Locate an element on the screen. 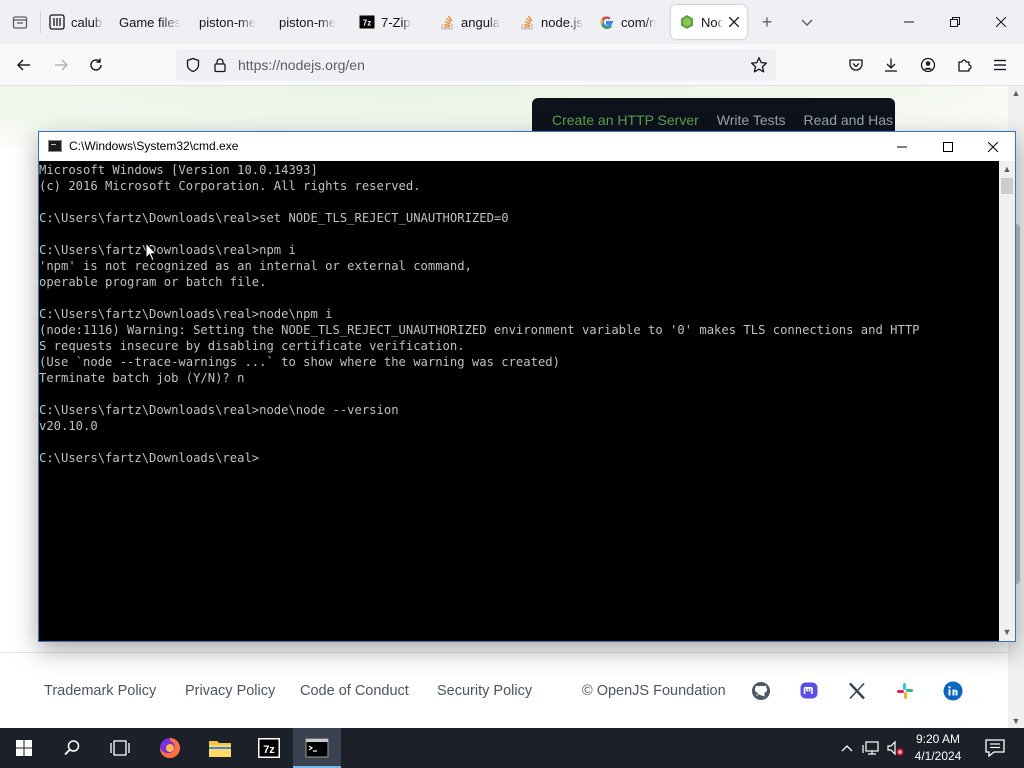  footer-link-privacy-policy: Privacy Policy is located at coordinates (230, 691).